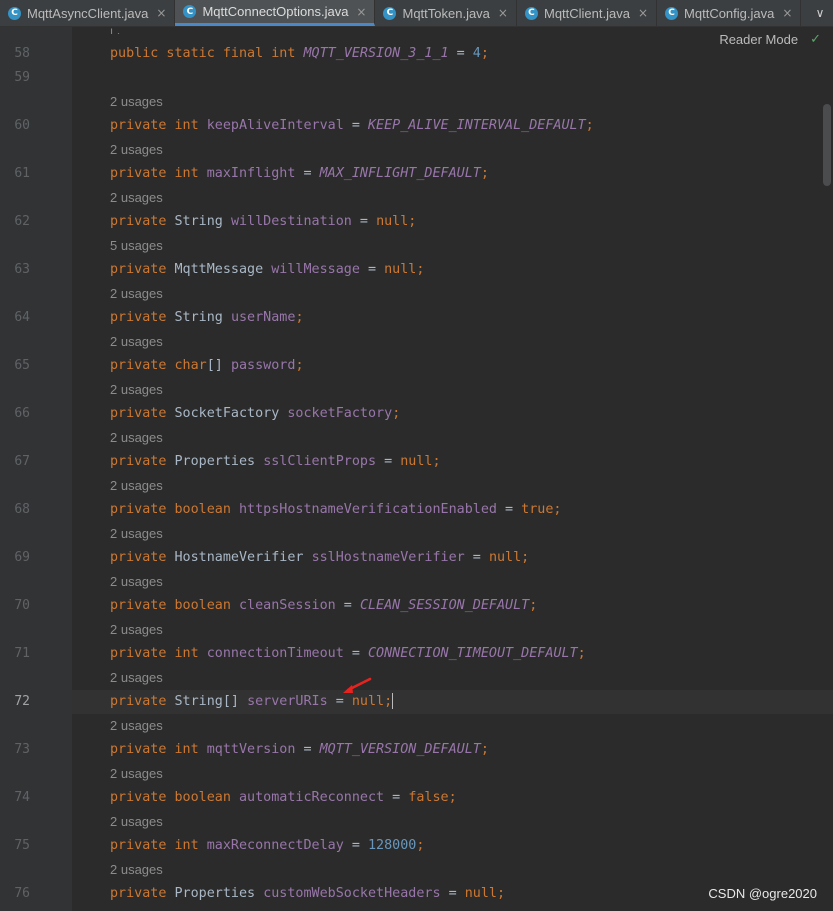  What do you see at coordinates (477, 125) in the screenshot?
I see `code-token: KEEP_ALIVE_INTERVAL_DEFAULT` at bounding box center [477, 125].